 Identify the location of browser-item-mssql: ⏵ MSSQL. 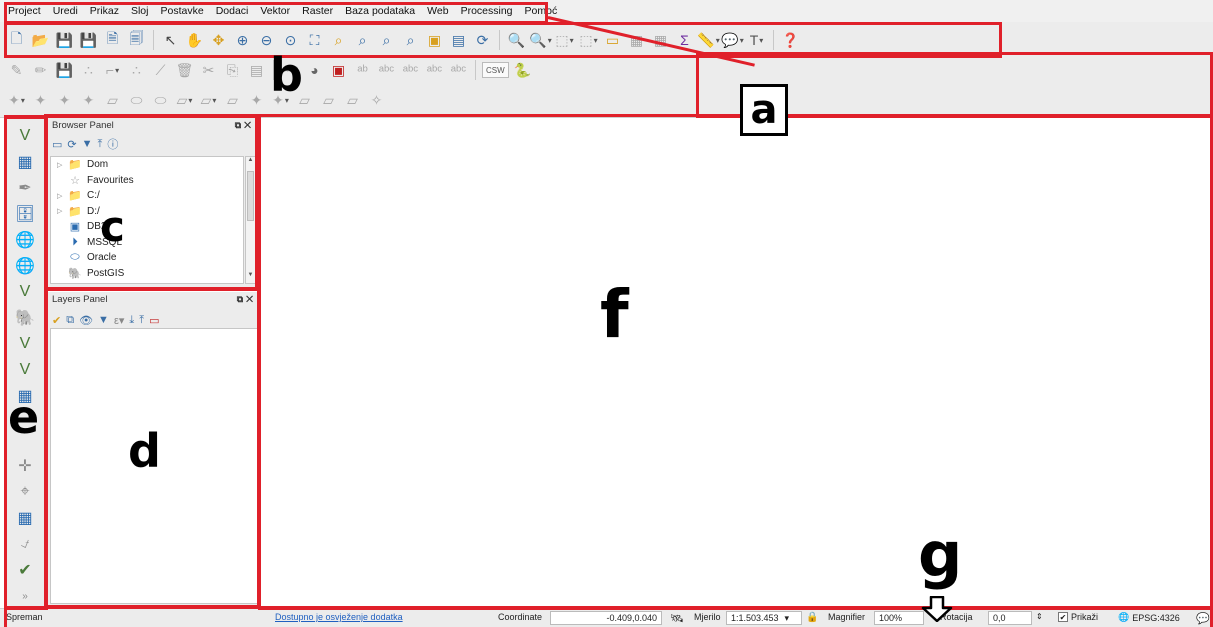
(147, 243).